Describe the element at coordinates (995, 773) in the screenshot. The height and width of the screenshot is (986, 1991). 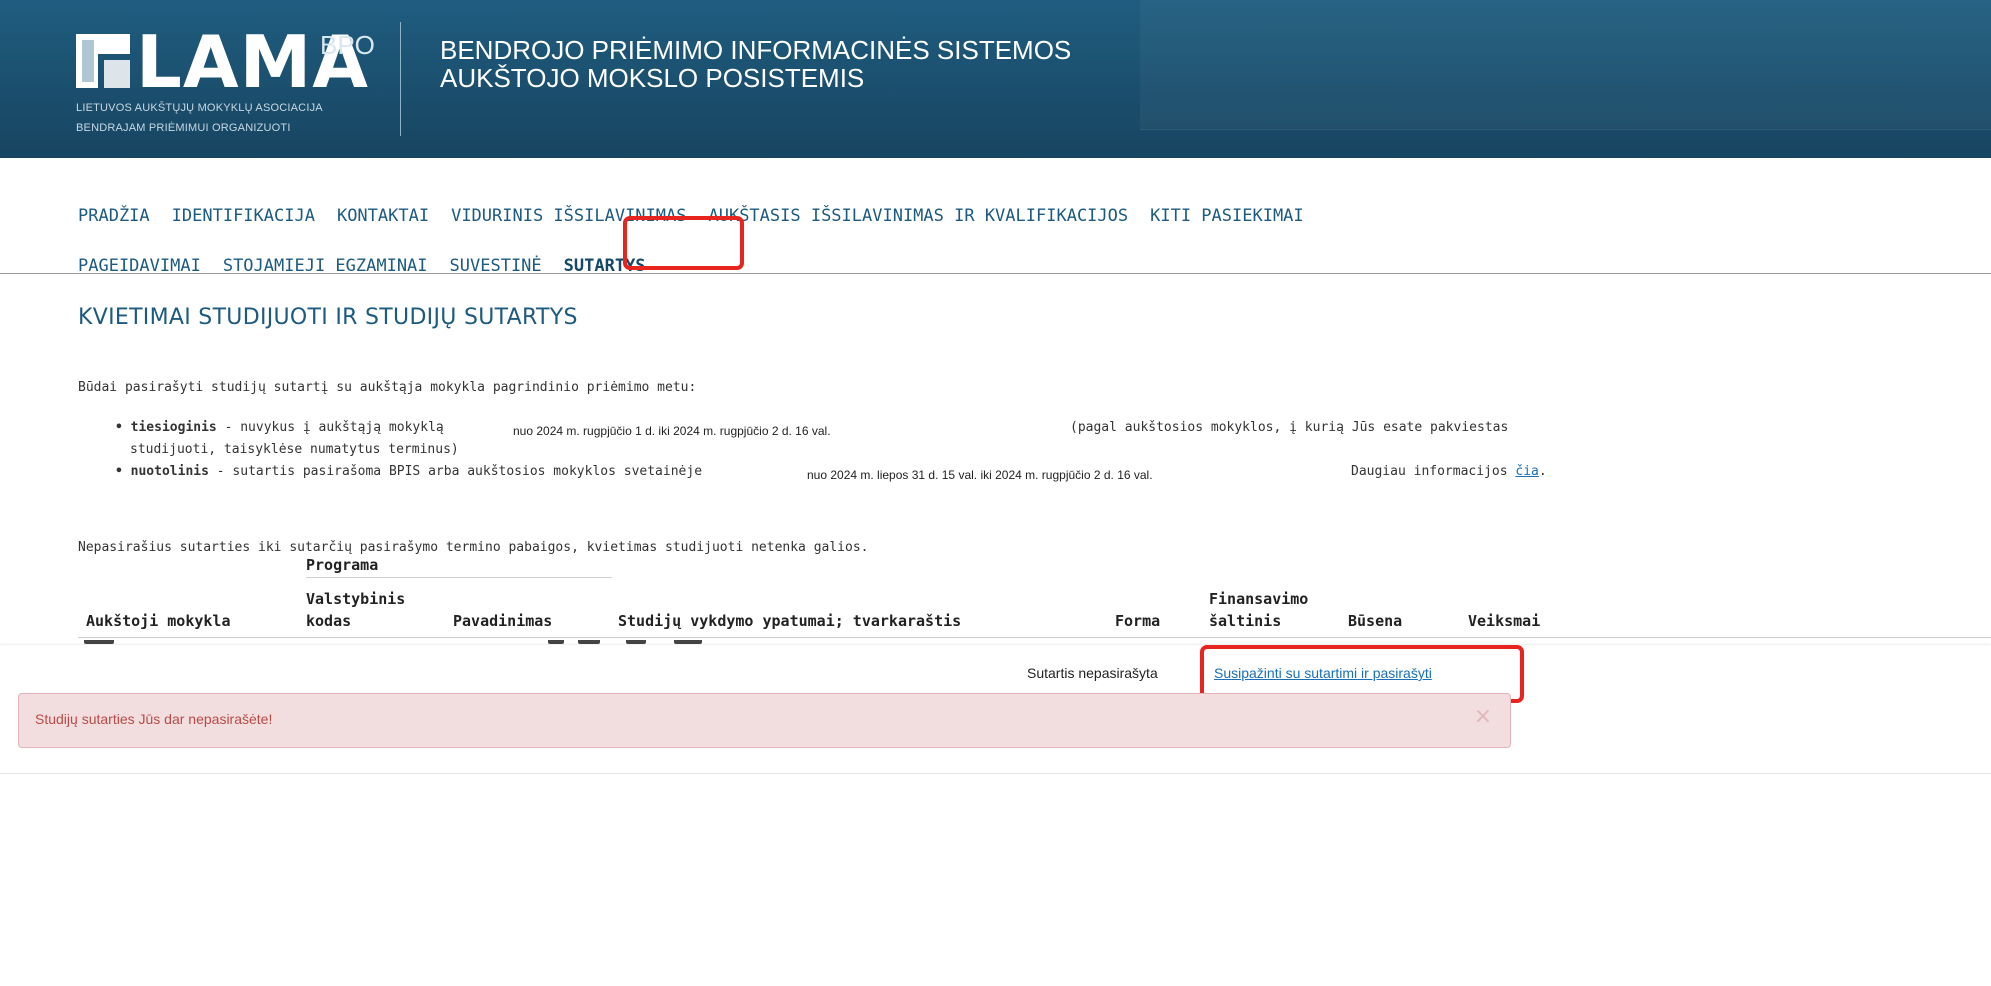
I see `bottom-divider` at that location.